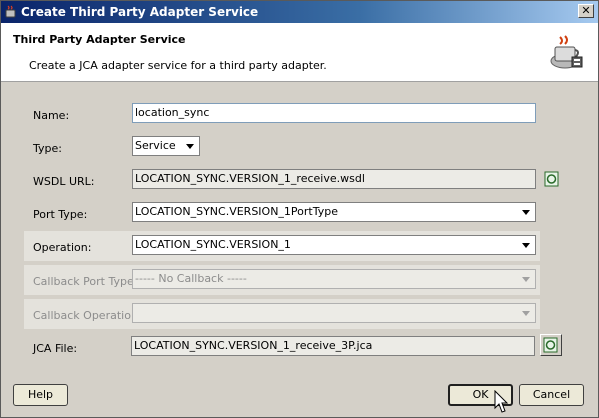  I want to click on type-label: Type:, so click(47, 148).